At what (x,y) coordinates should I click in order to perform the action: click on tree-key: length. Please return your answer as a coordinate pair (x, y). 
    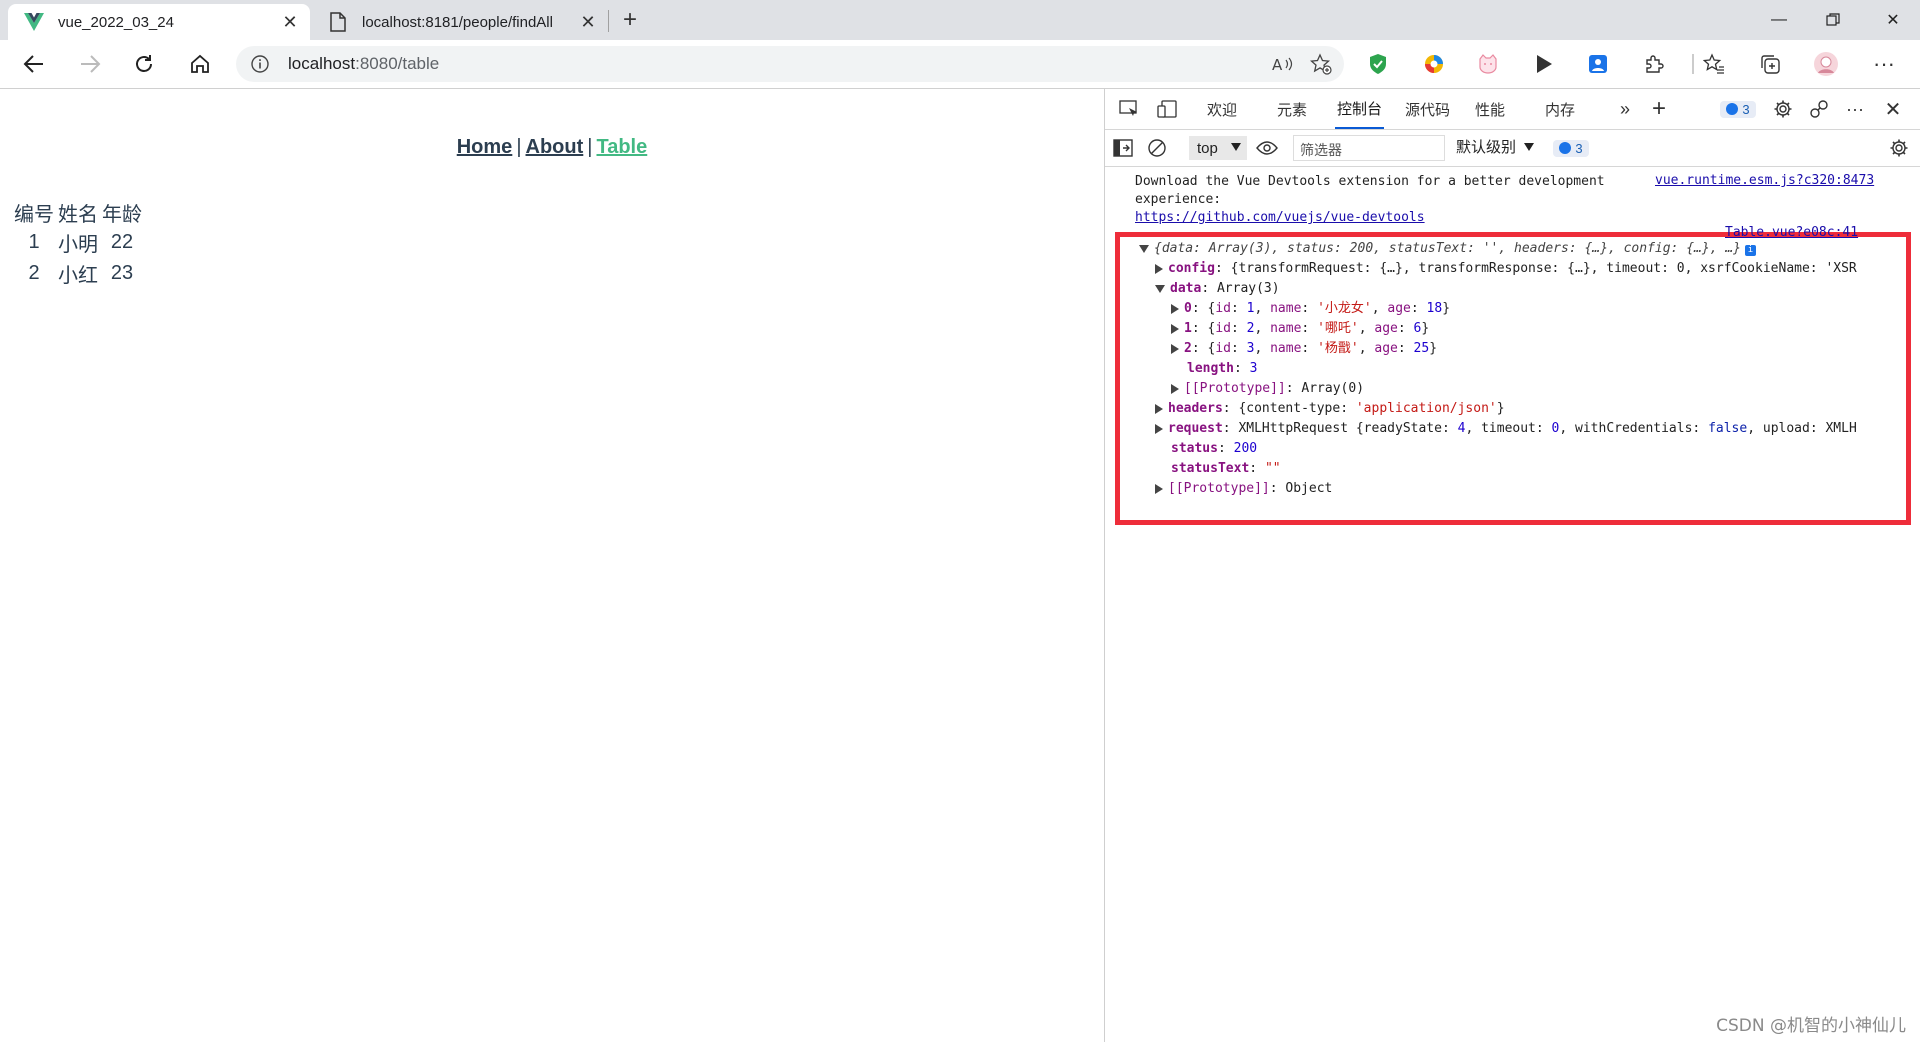
    Looking at the image, I should click on (1210, 368).